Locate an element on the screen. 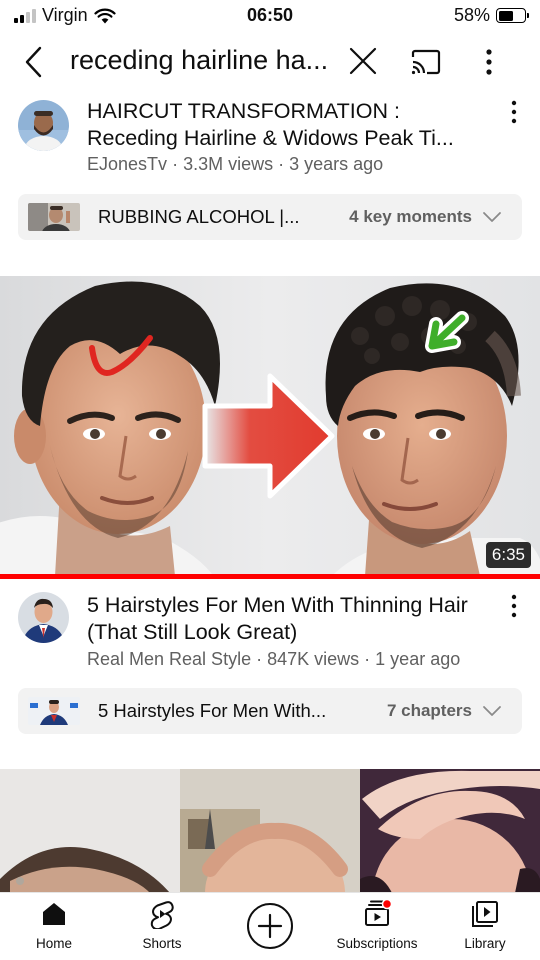 The height and width of the screenshot is (960, 540). nav-library: Library is located at coordinates (485, 928).